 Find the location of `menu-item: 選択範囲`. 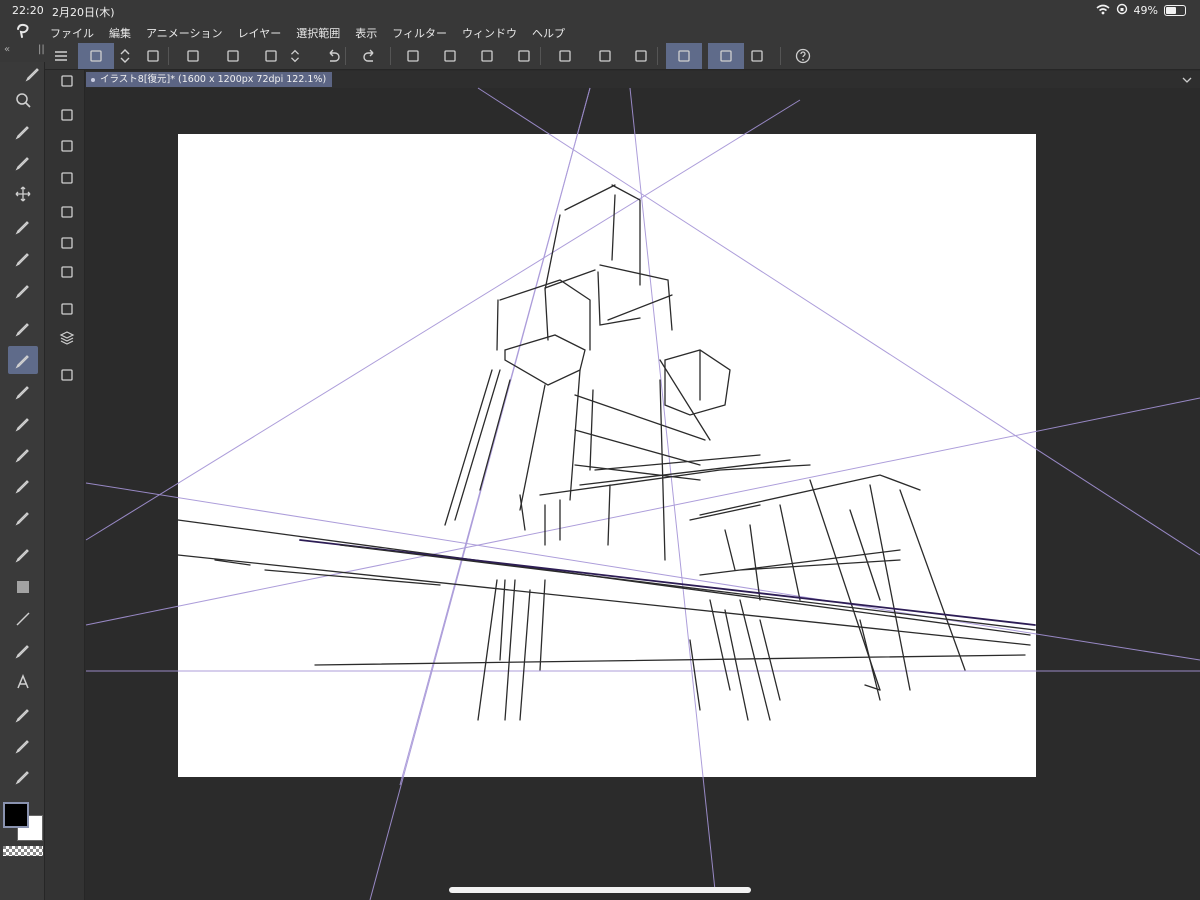

menu-item: 選択範囲 is located at coordinates (318, 33).